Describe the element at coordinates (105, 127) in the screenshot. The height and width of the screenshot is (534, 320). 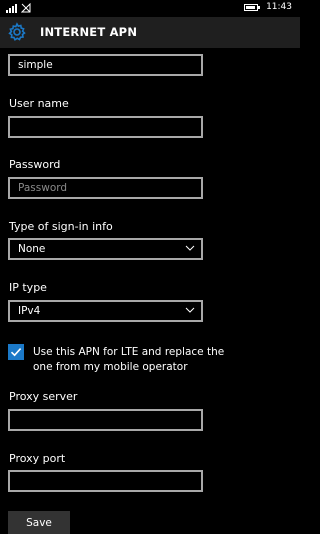
I see `user-name-field` at that location.